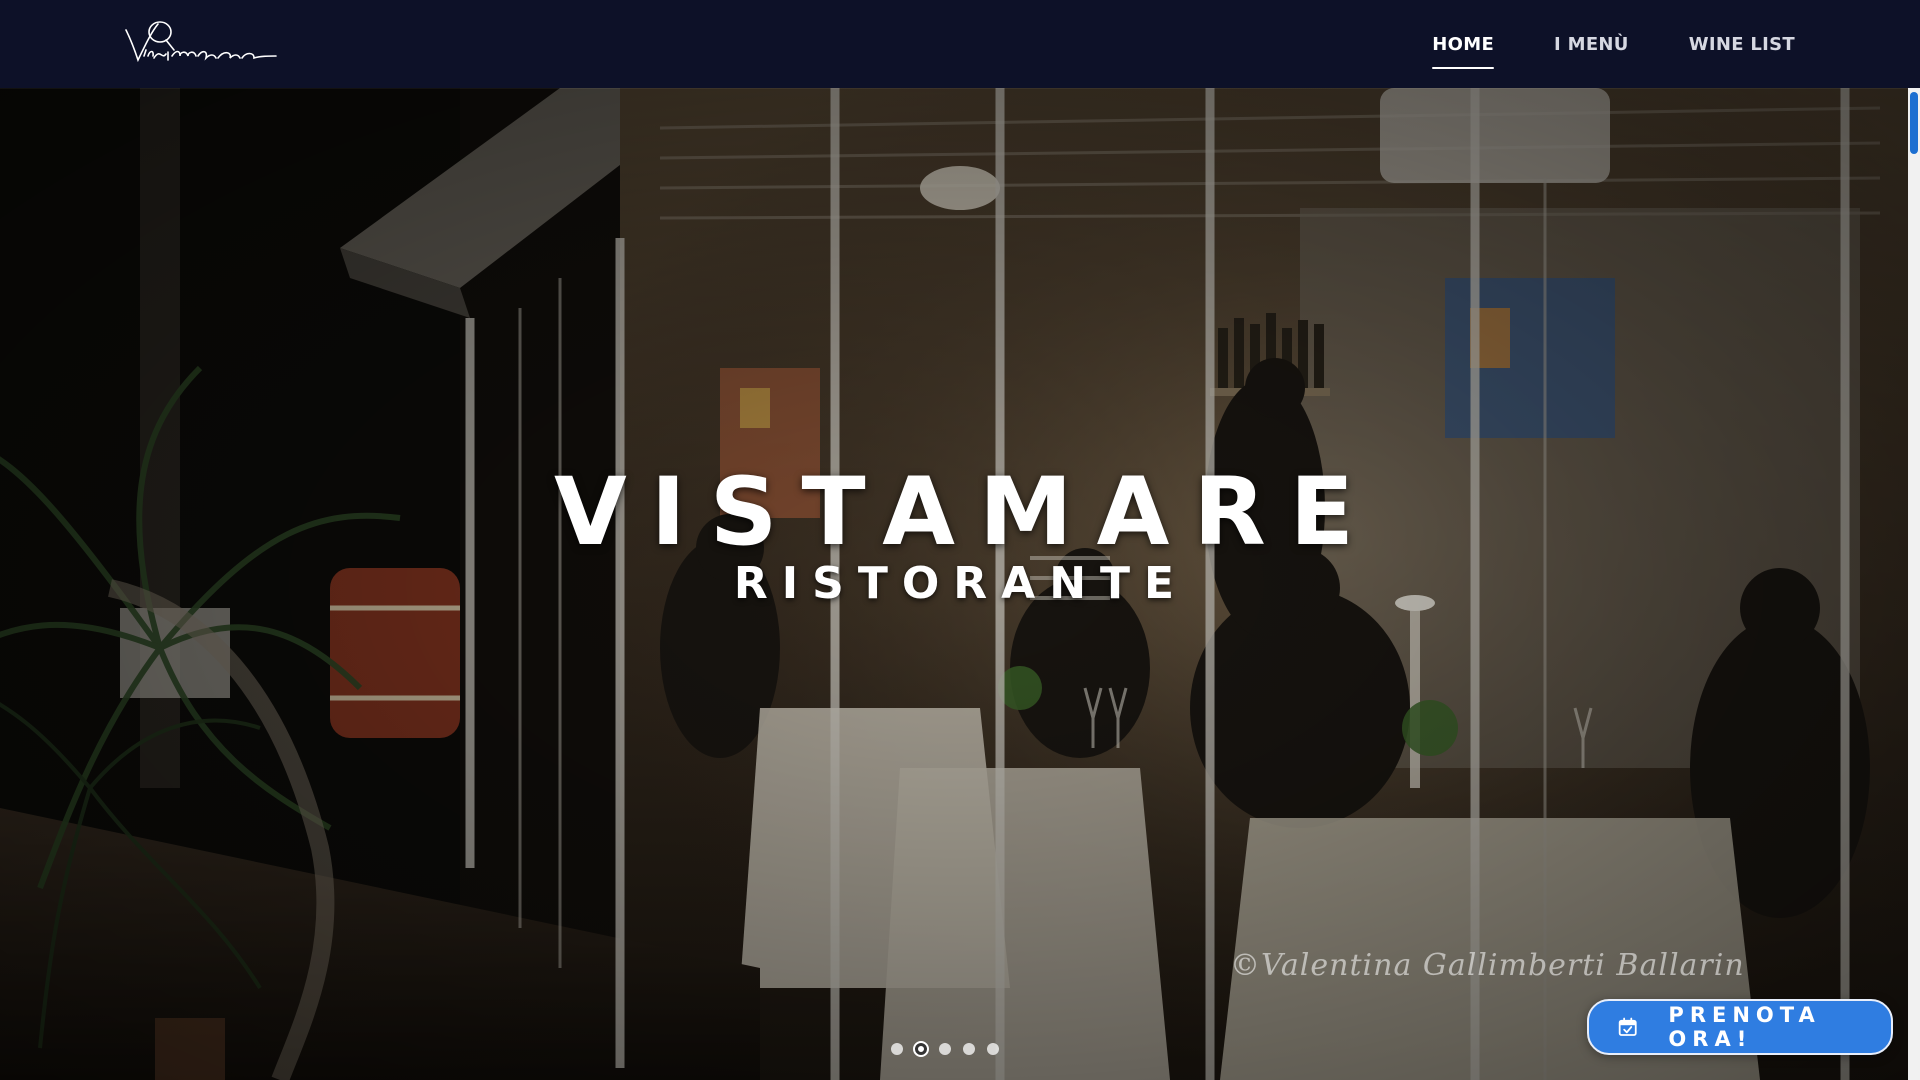  What do you see at coordinates (1627, 1026) in the screenshot?
I see `calendar-check-icon` at bounding box center [1627, 1026].